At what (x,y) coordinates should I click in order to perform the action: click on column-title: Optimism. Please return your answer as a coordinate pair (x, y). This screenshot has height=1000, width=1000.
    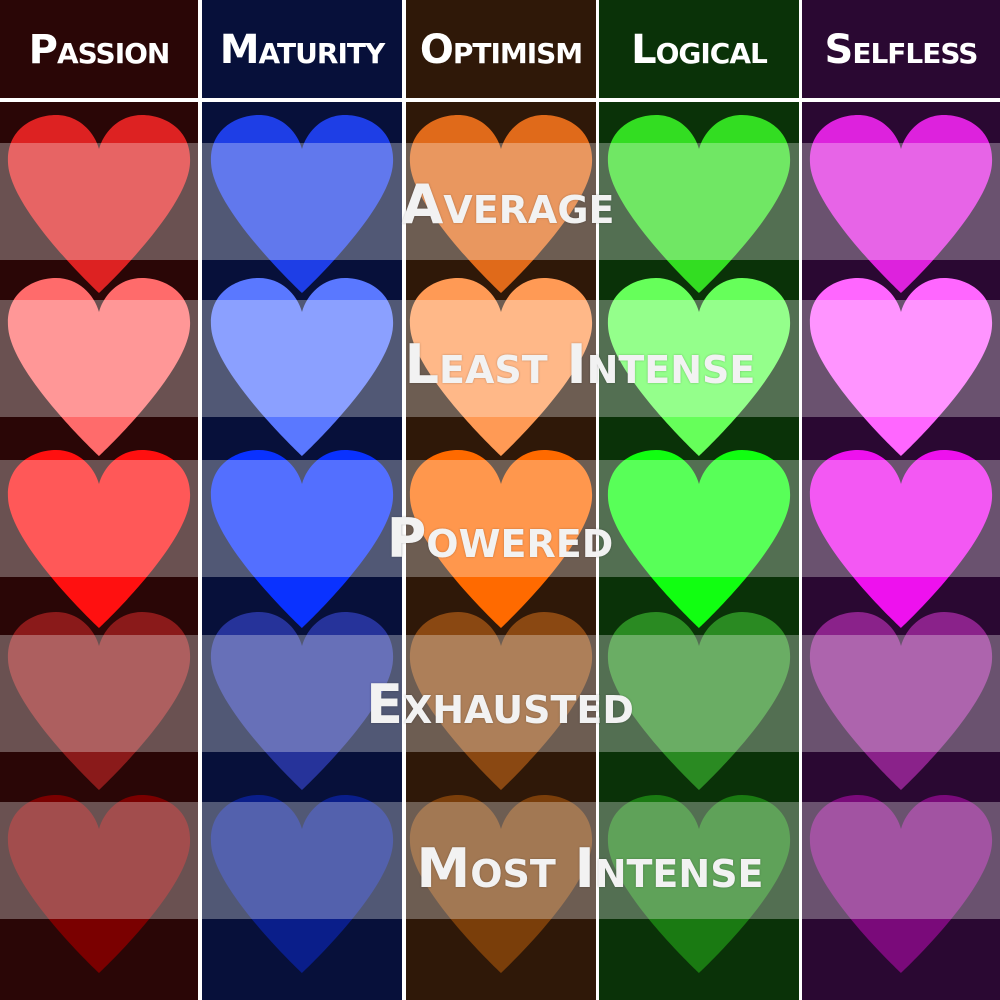
    Looking at the image, I should click on (501, 50).